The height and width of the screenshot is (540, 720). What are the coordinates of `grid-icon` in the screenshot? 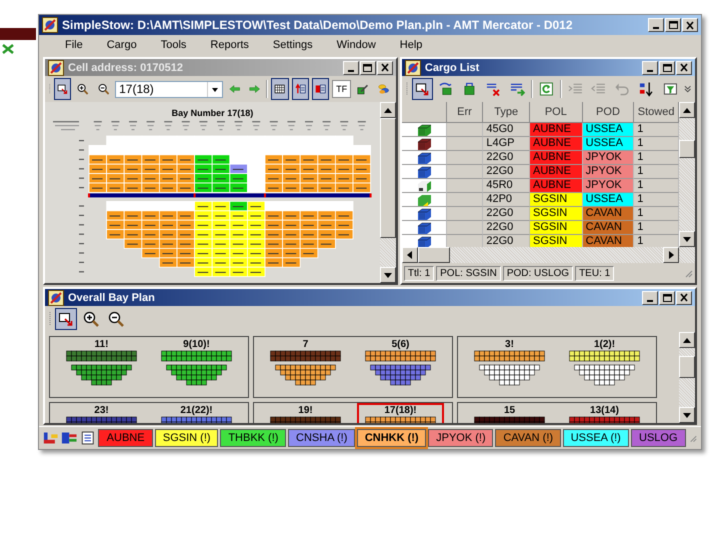 It's located at (280, 89).